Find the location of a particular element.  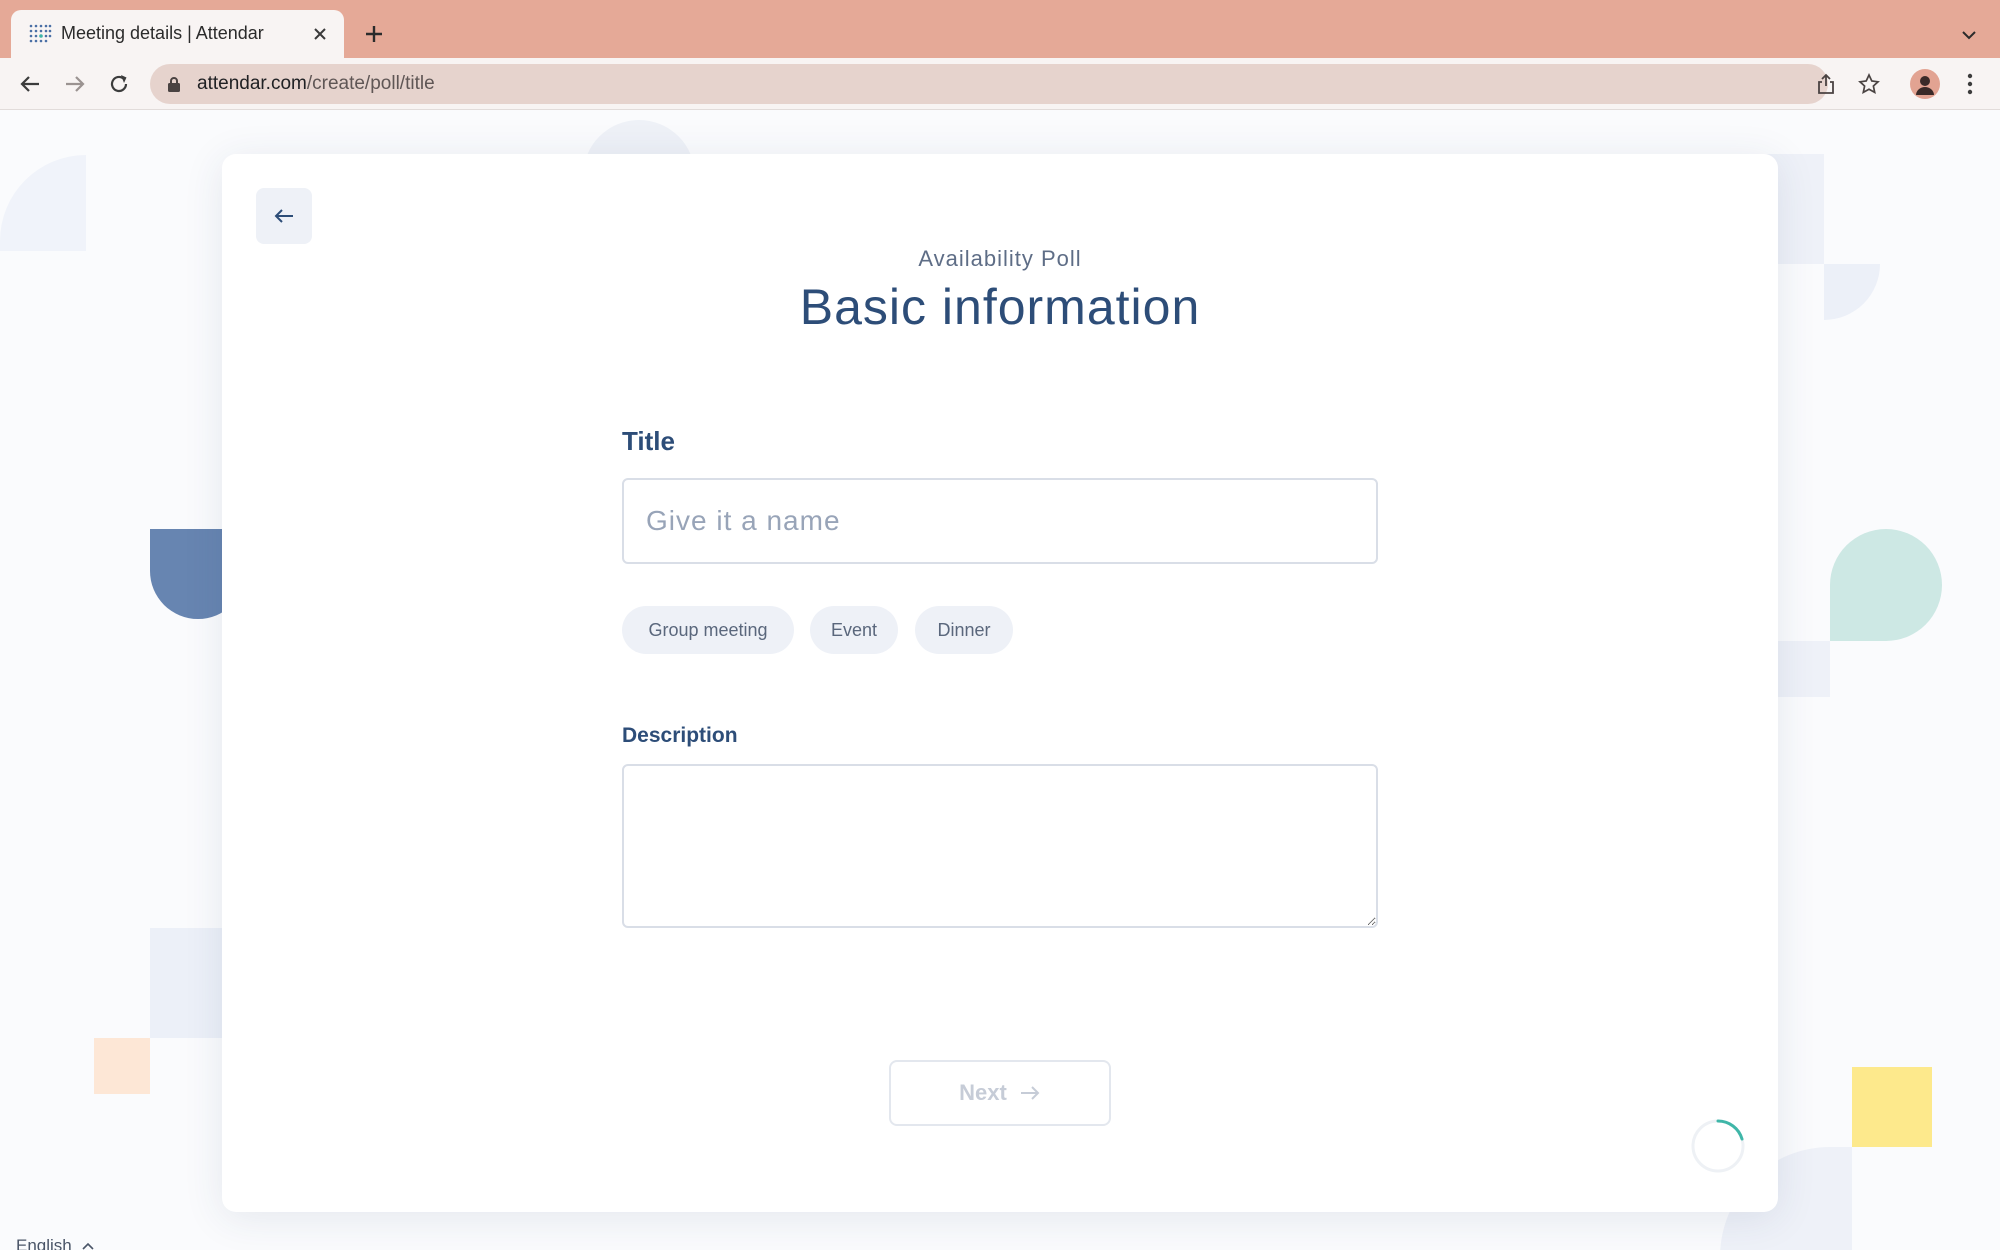

back-button is located at coordinates (284, 216).